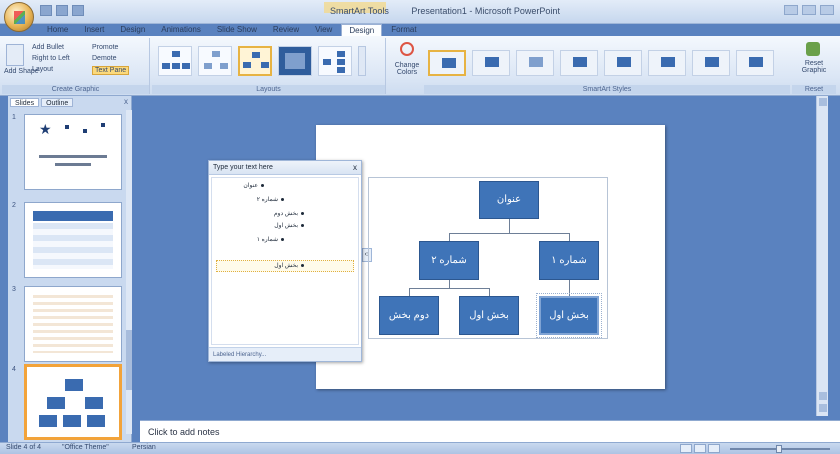 The height and width of the screenshot is (454, 840). Describe the element at coordinates (362, 61) in the screenshot. I see `layouts-scroll` at that location.